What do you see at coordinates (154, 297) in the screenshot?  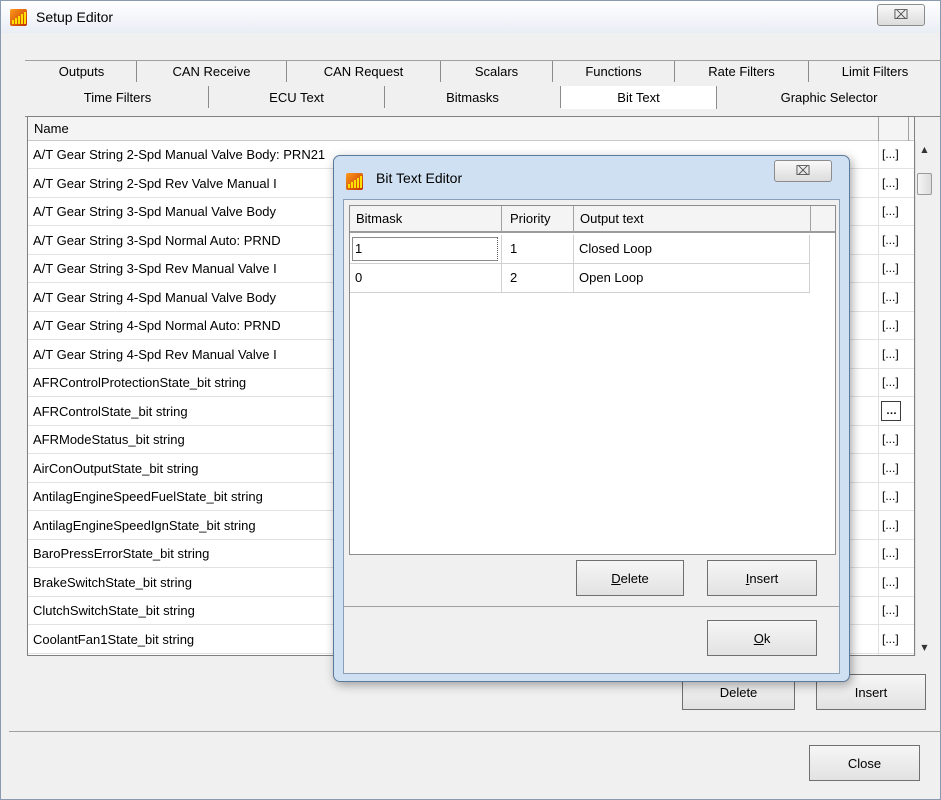 I see `bit-string-name: A/T Gear String 4-Spd Manual Valve Body` at bounding box center [154, 297].